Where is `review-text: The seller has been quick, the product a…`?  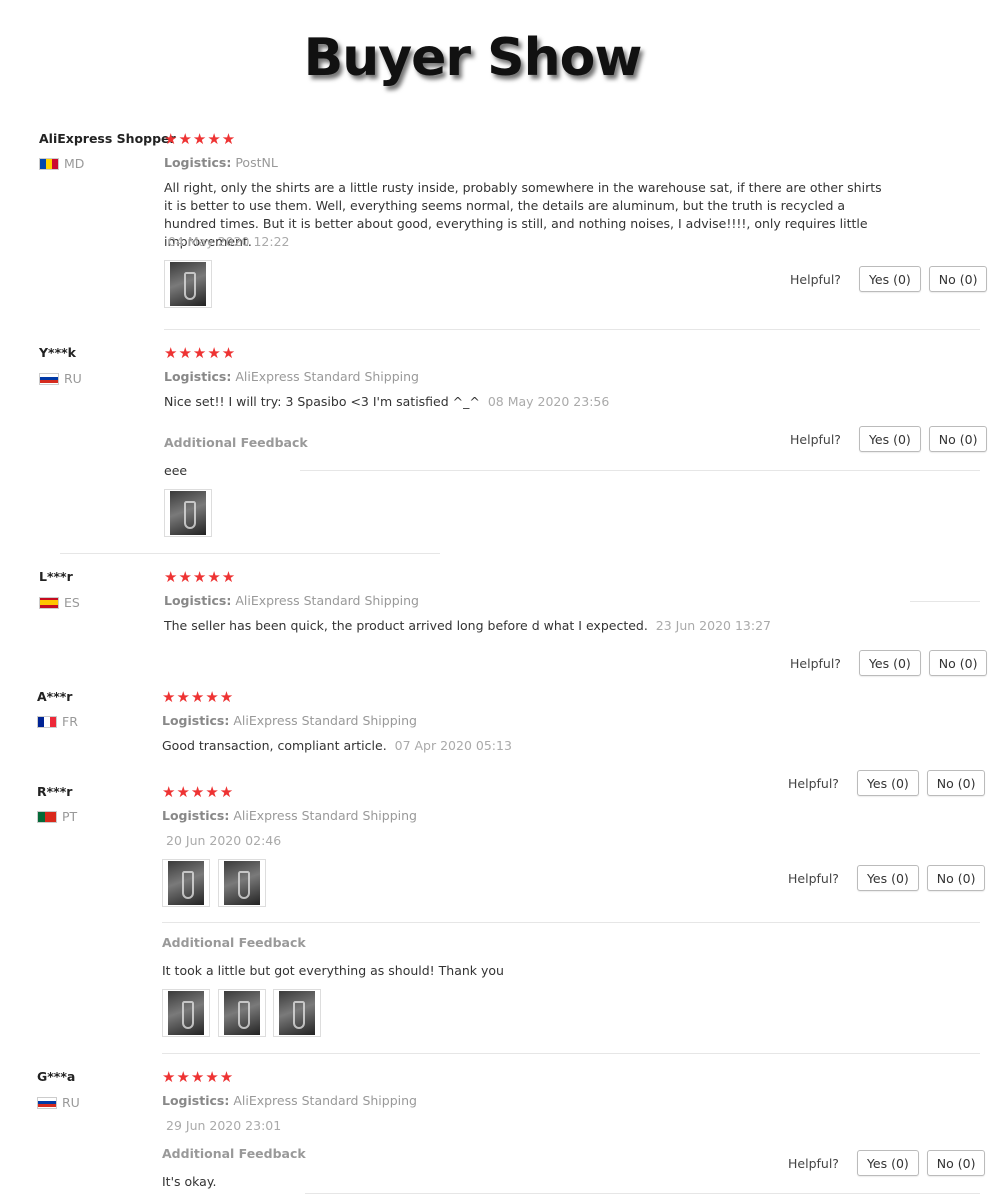
review-text: The seller has been quick, the product a… is located at coordinates (544, 626).